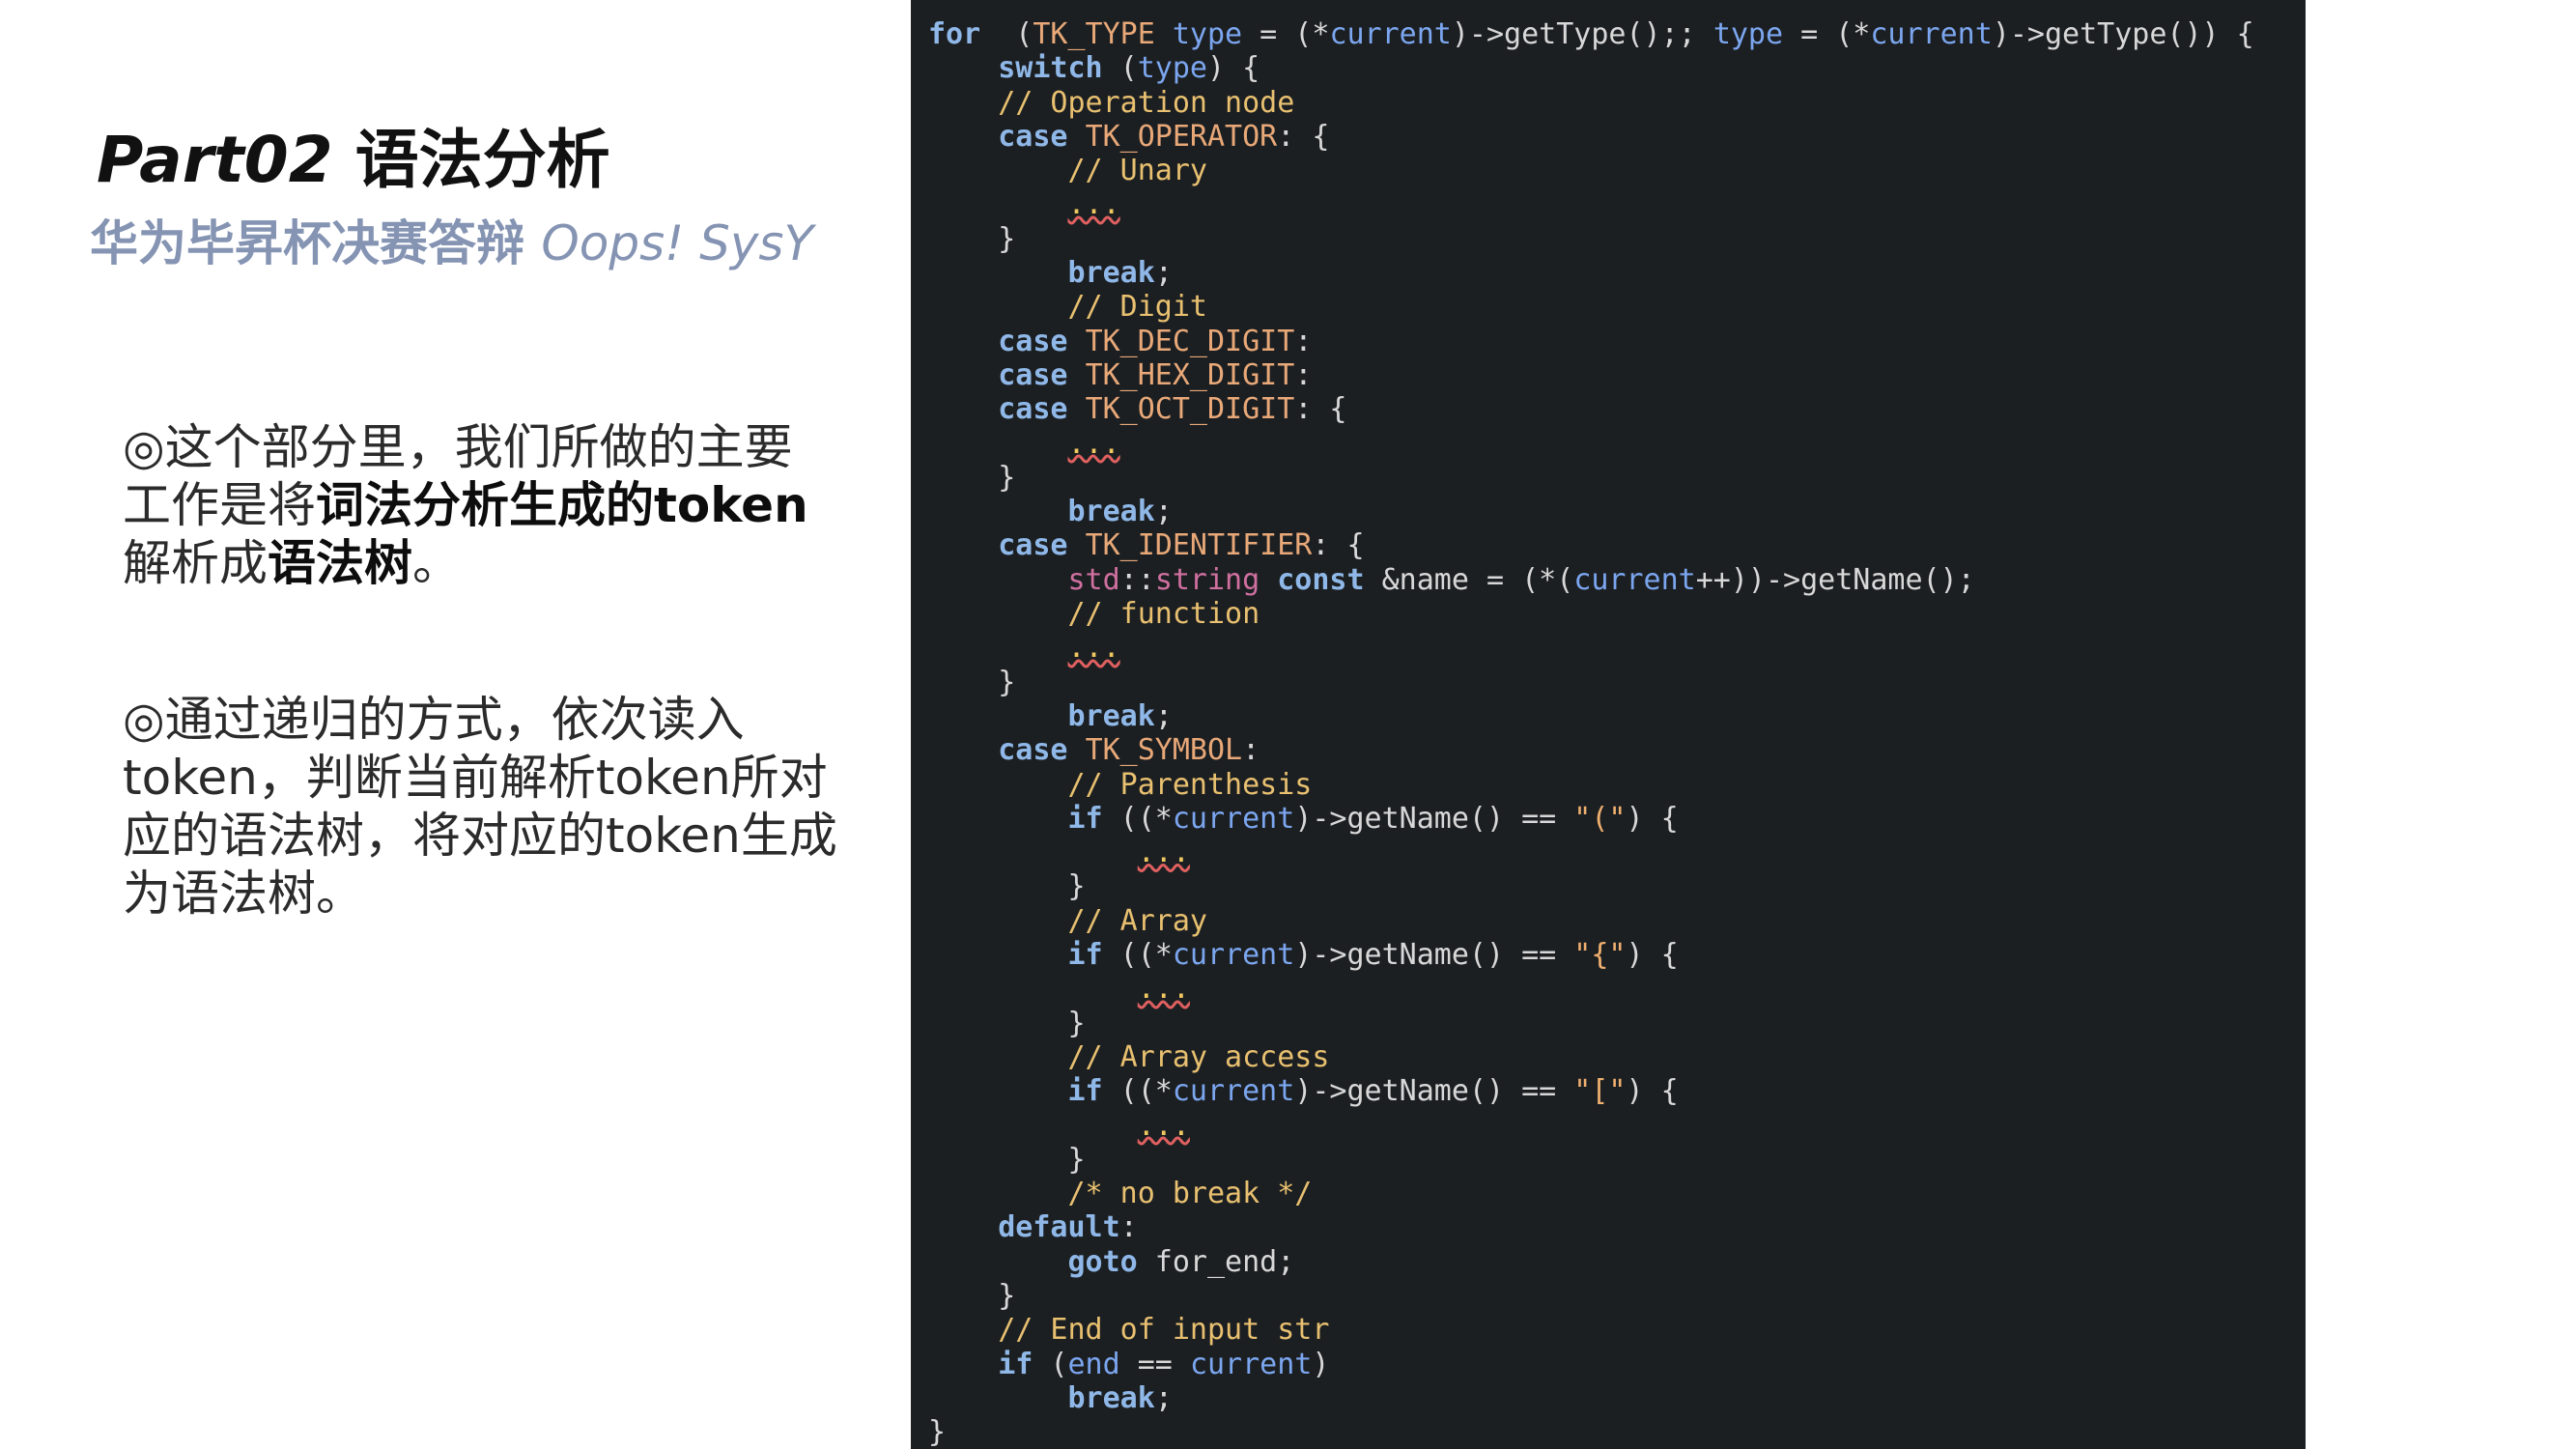 The height and width of the screenshot is (1449, 2576). Describe the element at coordinates (1181, 136) in the screenshot. I see `code-type: TK_OPERATOR` at that location.